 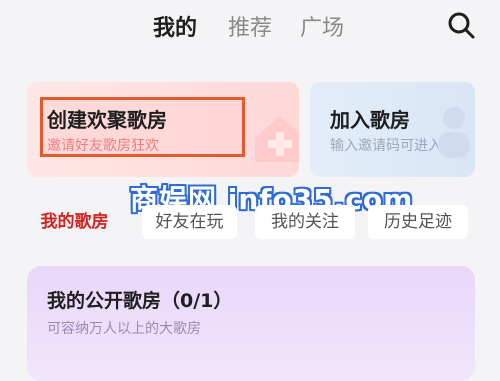 I want to click on join-room-card: 加入歌房 输入邀请码可进入, so click(x=392, y=129).